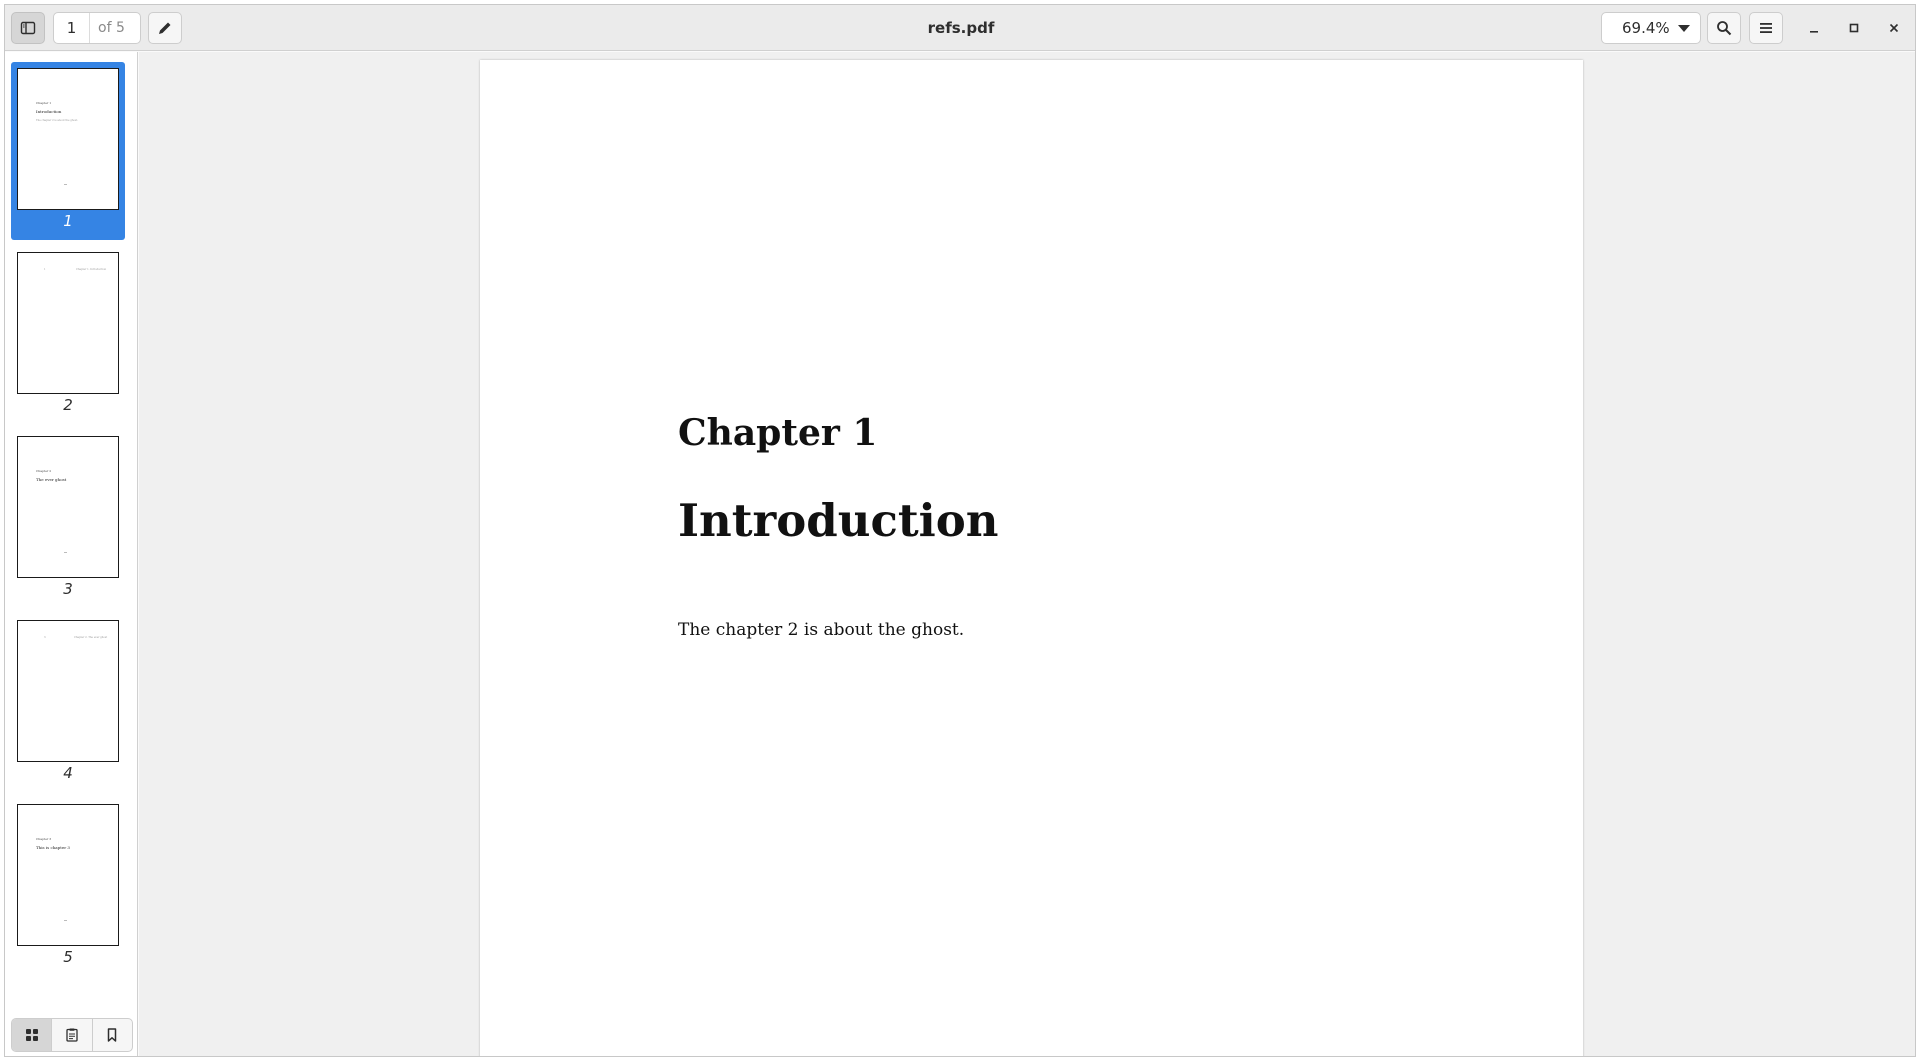 This screenshot has height=1061, width=1920. I want to click on annotate-button, so click(165, 28).